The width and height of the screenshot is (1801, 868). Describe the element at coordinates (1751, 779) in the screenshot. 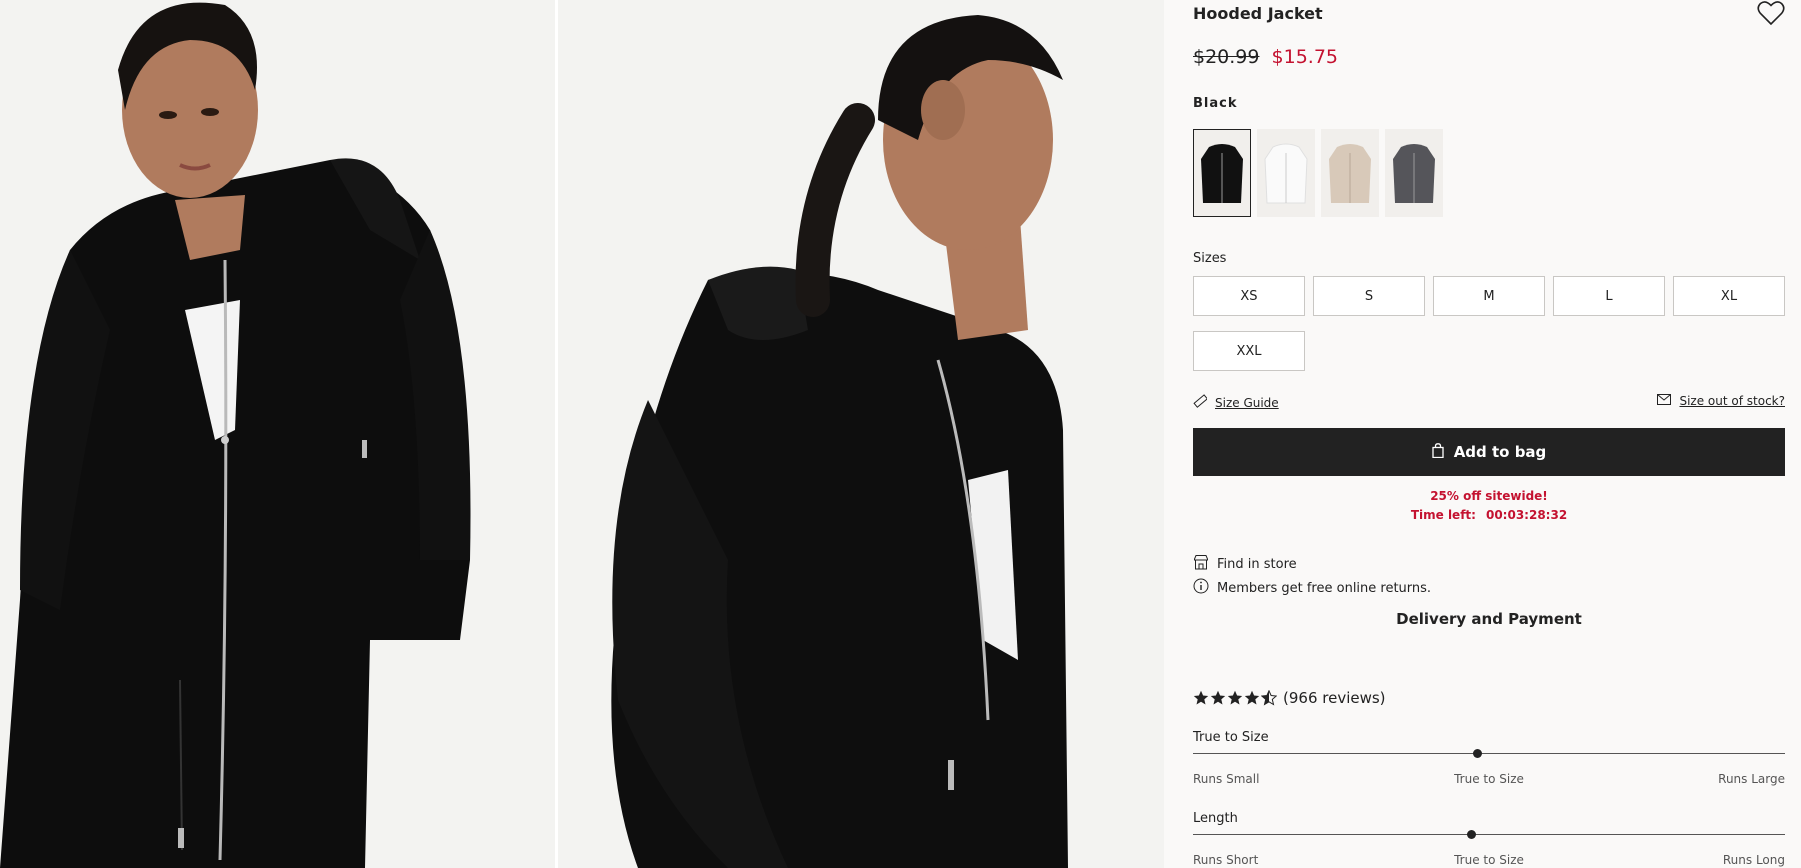

I see `fit-label-right: Runs Large` at that location.